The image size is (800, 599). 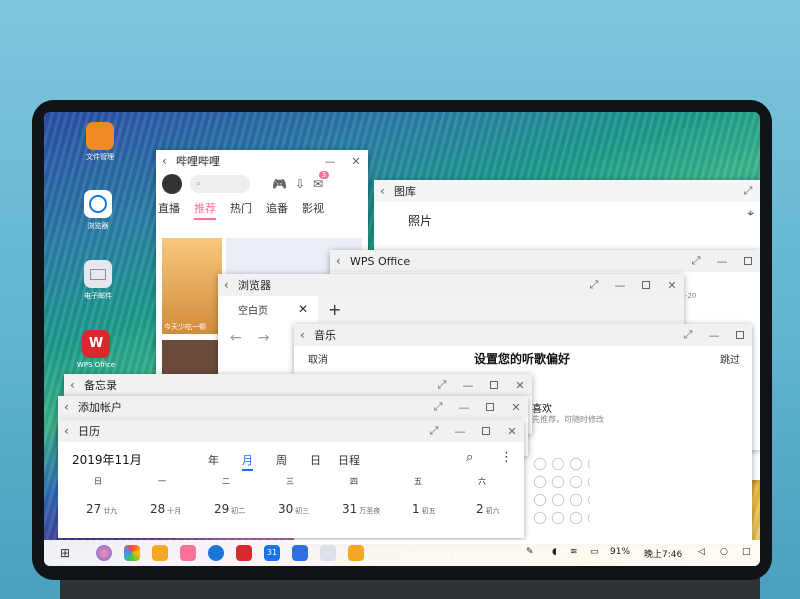 What do you see at coordinates (349, 460) in the screenshot?
I see `view-schedule: 日程` at bounding box center [349, 460].